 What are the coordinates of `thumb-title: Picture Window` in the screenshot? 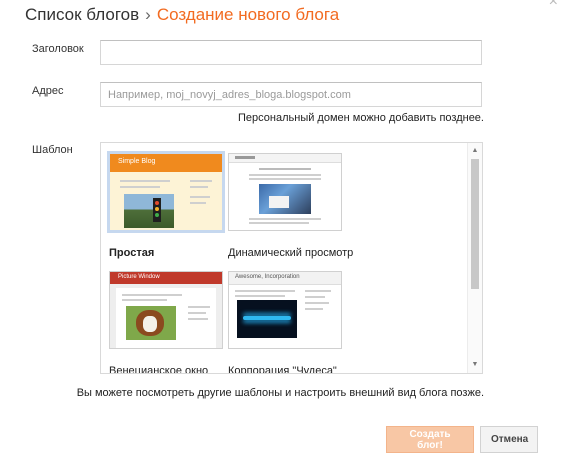 It's located at (139, 277).